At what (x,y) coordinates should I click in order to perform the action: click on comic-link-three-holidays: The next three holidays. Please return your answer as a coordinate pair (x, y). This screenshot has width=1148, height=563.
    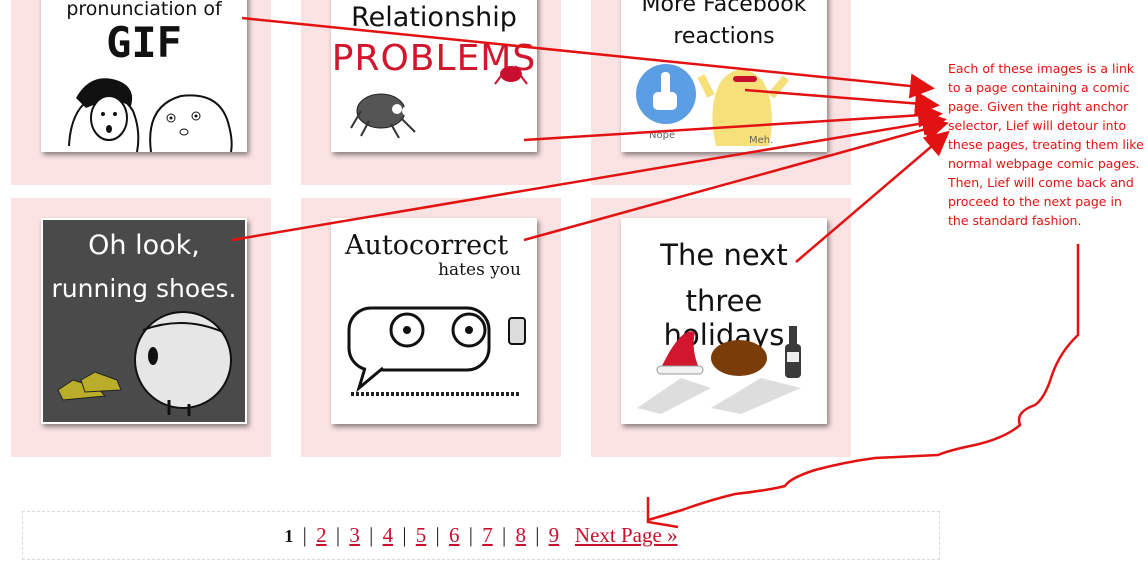
    Looking at the image, I should click on (724, 321).